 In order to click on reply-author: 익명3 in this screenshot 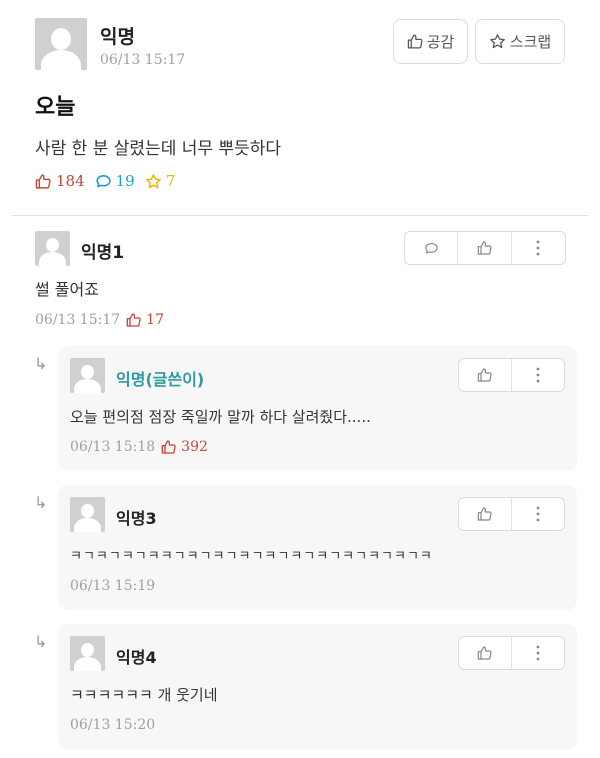, I will do `click(136, 518)`.